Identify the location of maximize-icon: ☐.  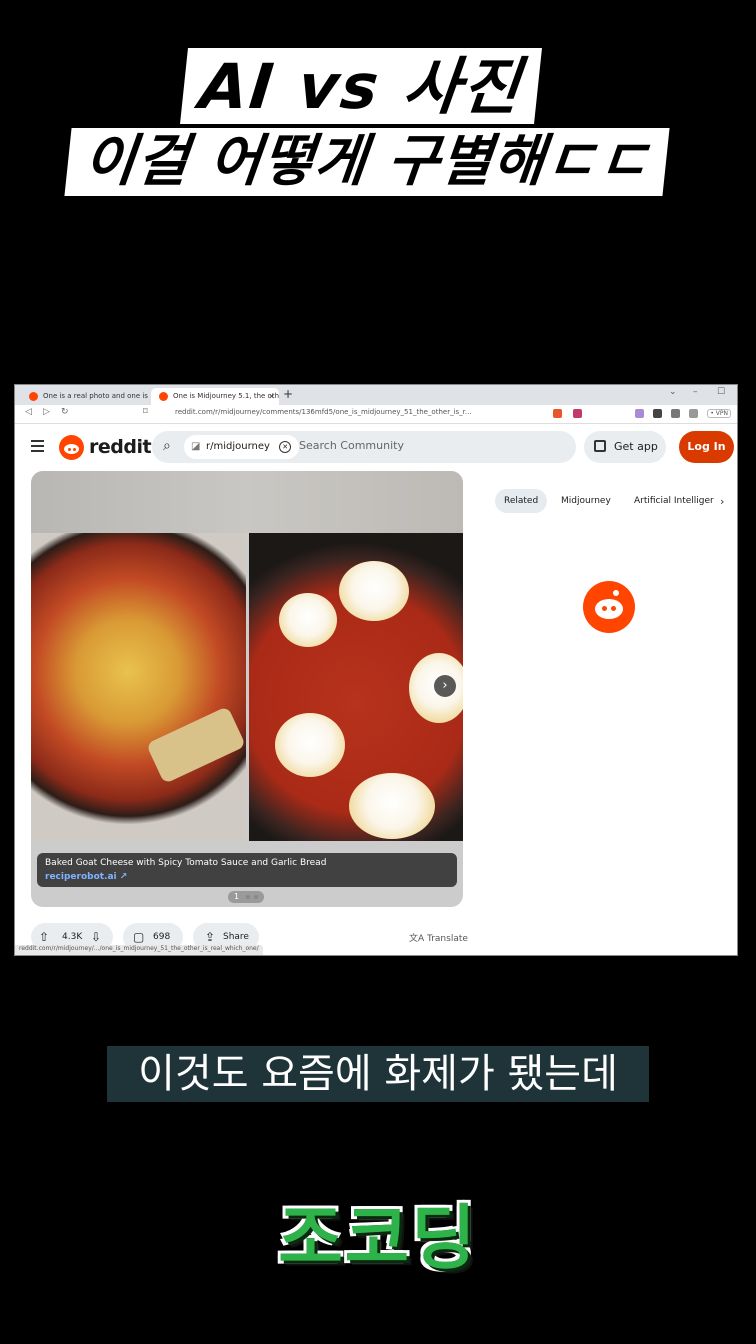
(721, 392).